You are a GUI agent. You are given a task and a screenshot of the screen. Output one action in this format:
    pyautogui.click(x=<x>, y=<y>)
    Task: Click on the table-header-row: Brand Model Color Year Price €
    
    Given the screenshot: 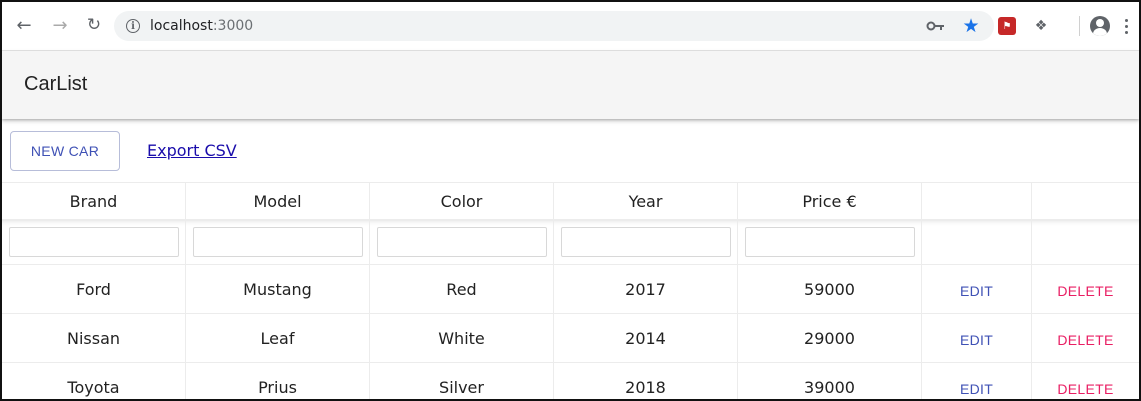 What is the action you would take?
    pyautogui.click(x=570, y=201)
    